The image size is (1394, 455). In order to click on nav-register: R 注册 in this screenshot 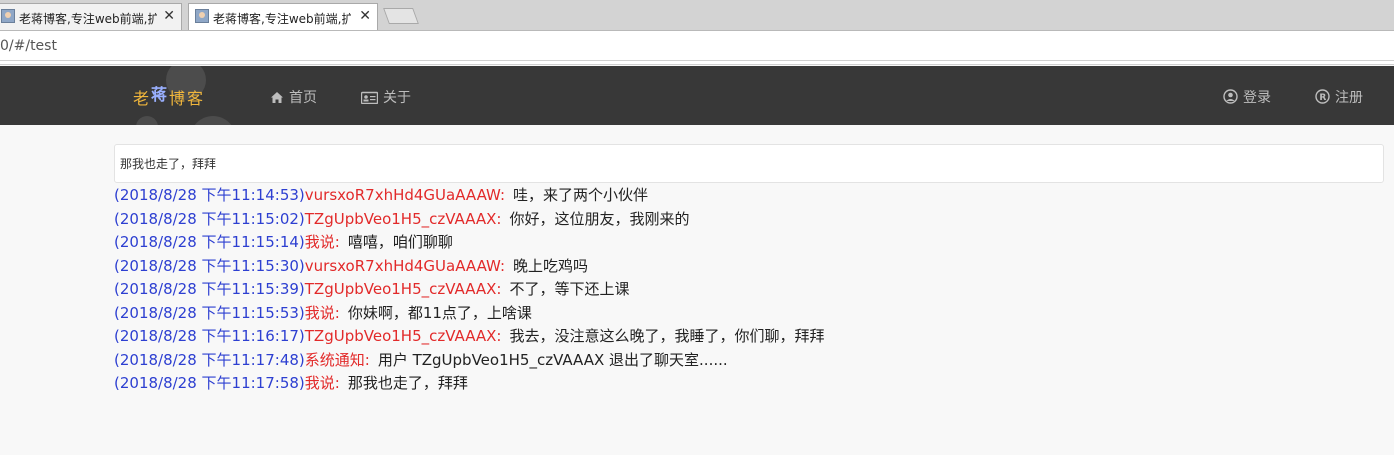, I will do `click(1339, 97)`.